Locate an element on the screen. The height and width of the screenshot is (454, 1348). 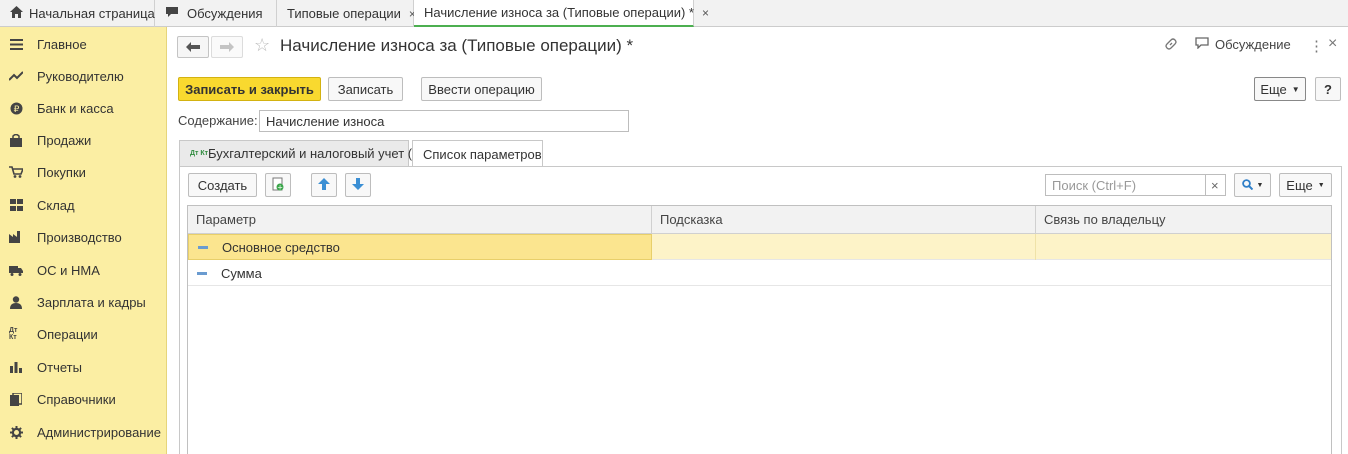
tab-accounting: Дт Кт Бухгалтерский и налоговый учет (1) is located at coordinates (301, 153).